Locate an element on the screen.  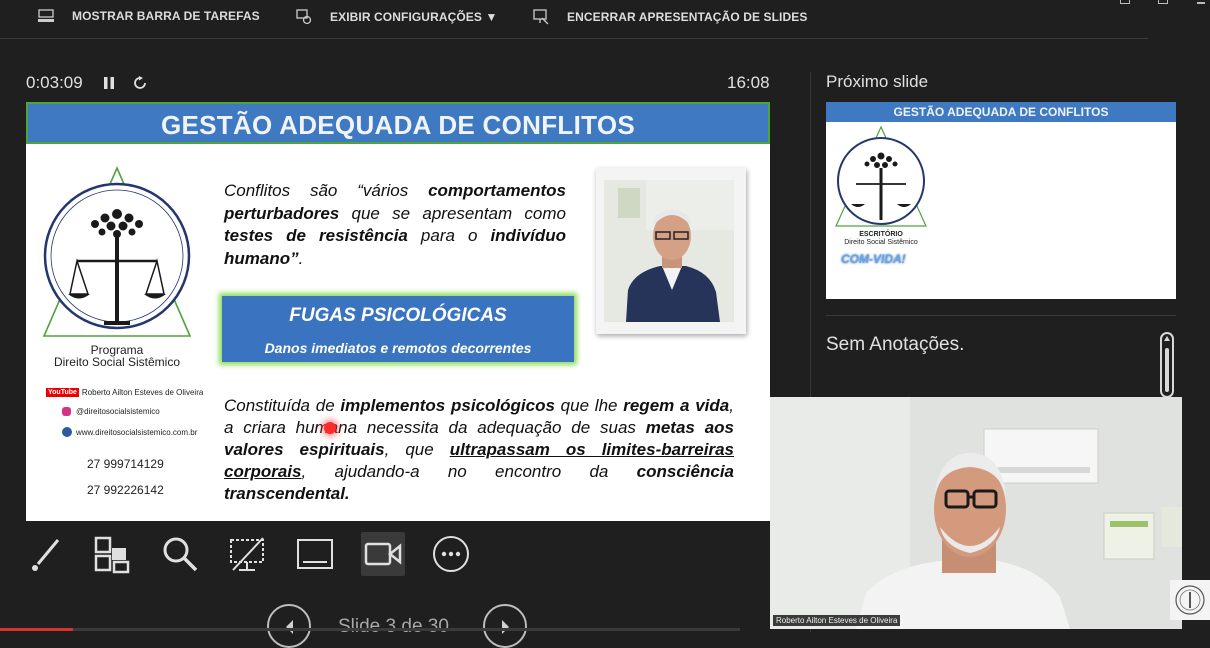
top-divider is located at coordinates (574, 38).